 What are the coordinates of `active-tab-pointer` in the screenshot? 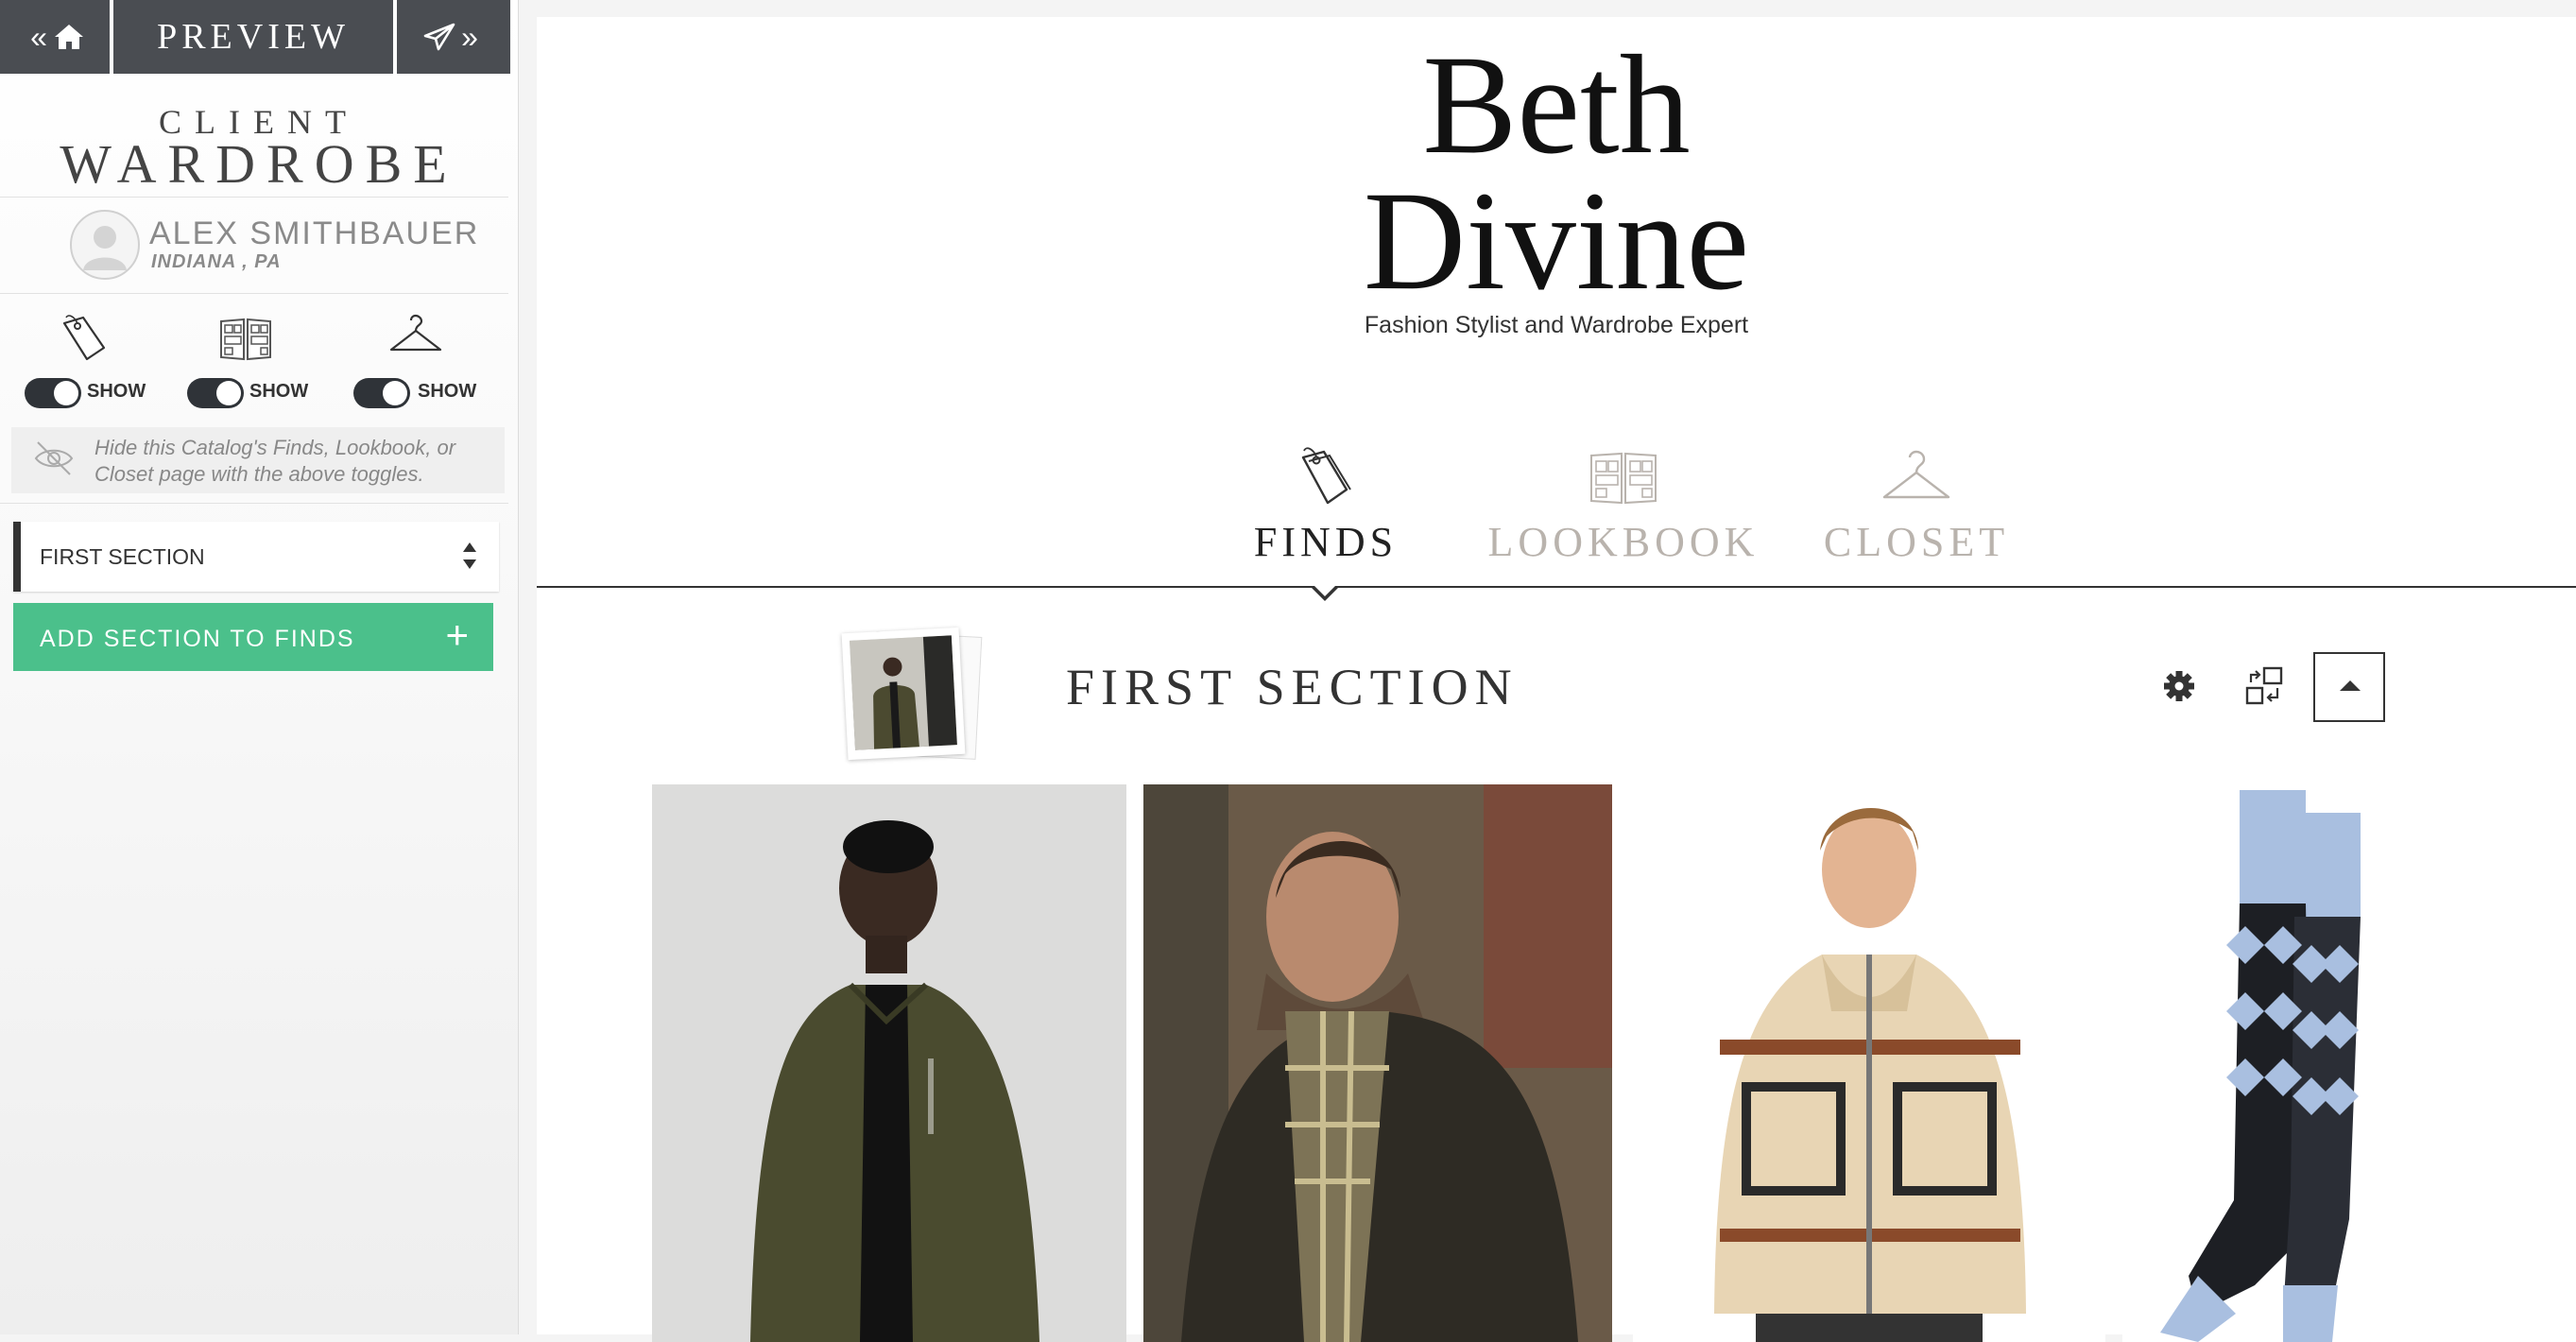 It's located at (1325, 592).